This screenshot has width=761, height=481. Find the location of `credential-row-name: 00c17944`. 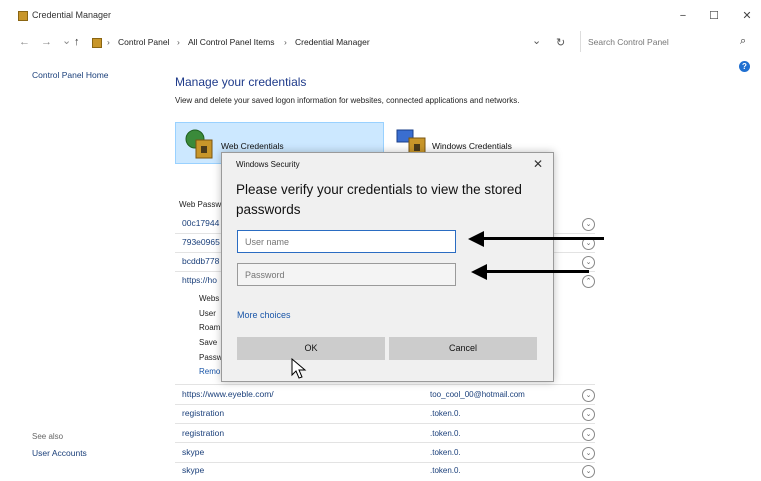

credential-row-name: 00c17944 is located at coordinates (201, 223).